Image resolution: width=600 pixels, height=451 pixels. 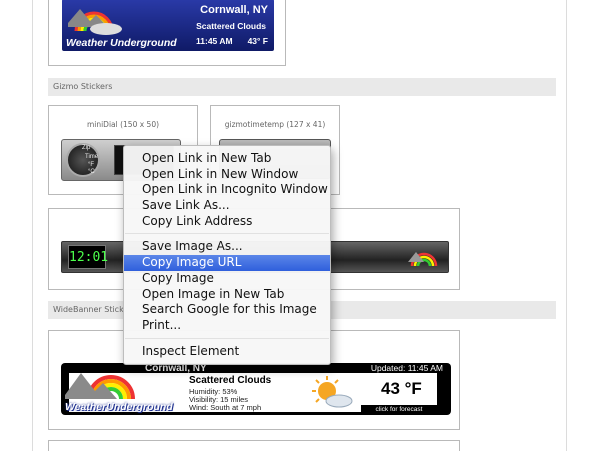 I want to click on menu-item-inspect-element: Inspect Element, so click(x=227, y=352).